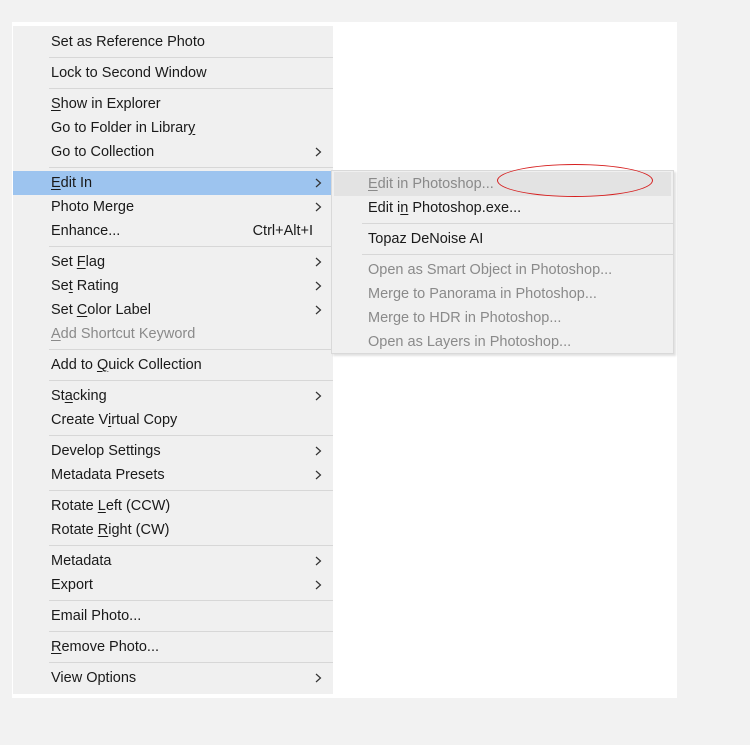 The width and height of the screenshot is (750, 745). What do you see at coordinates (106, 451) in the screenshot?
I see `menu-item-label: Develop Settings` at bounding box center [106, 451].